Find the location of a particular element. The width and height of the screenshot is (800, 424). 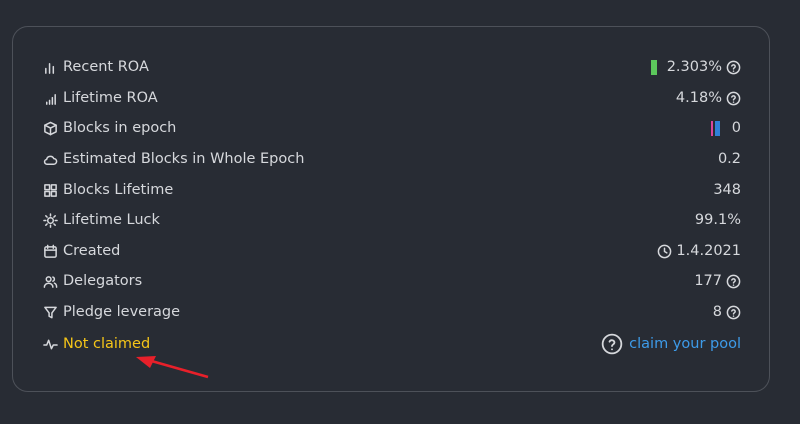

row-label: Delegators is located at coordinates (103, 281).